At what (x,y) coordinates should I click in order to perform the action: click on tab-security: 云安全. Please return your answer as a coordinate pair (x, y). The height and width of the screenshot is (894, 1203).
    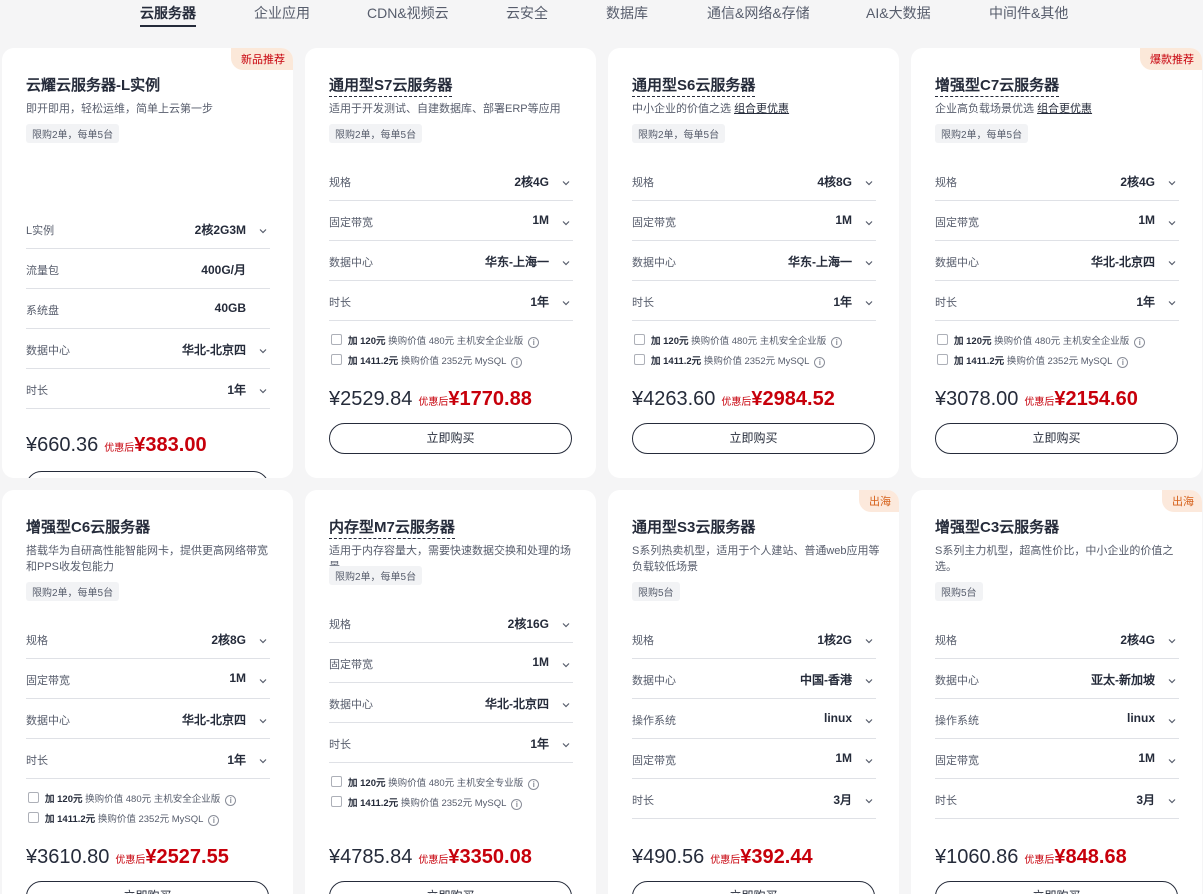
    Looking at the image, I should click on (527, 13).